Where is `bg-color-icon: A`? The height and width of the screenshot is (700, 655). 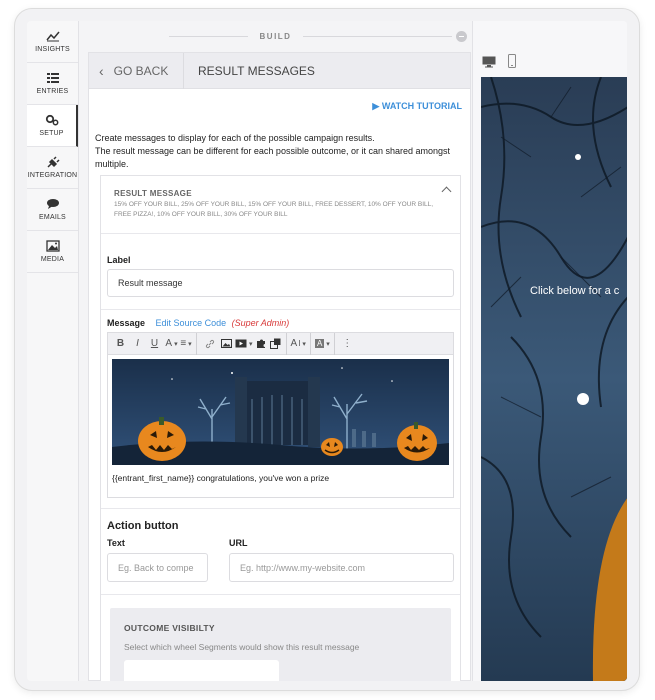
bg-color-icon: A is located at coordinates (319, 343).